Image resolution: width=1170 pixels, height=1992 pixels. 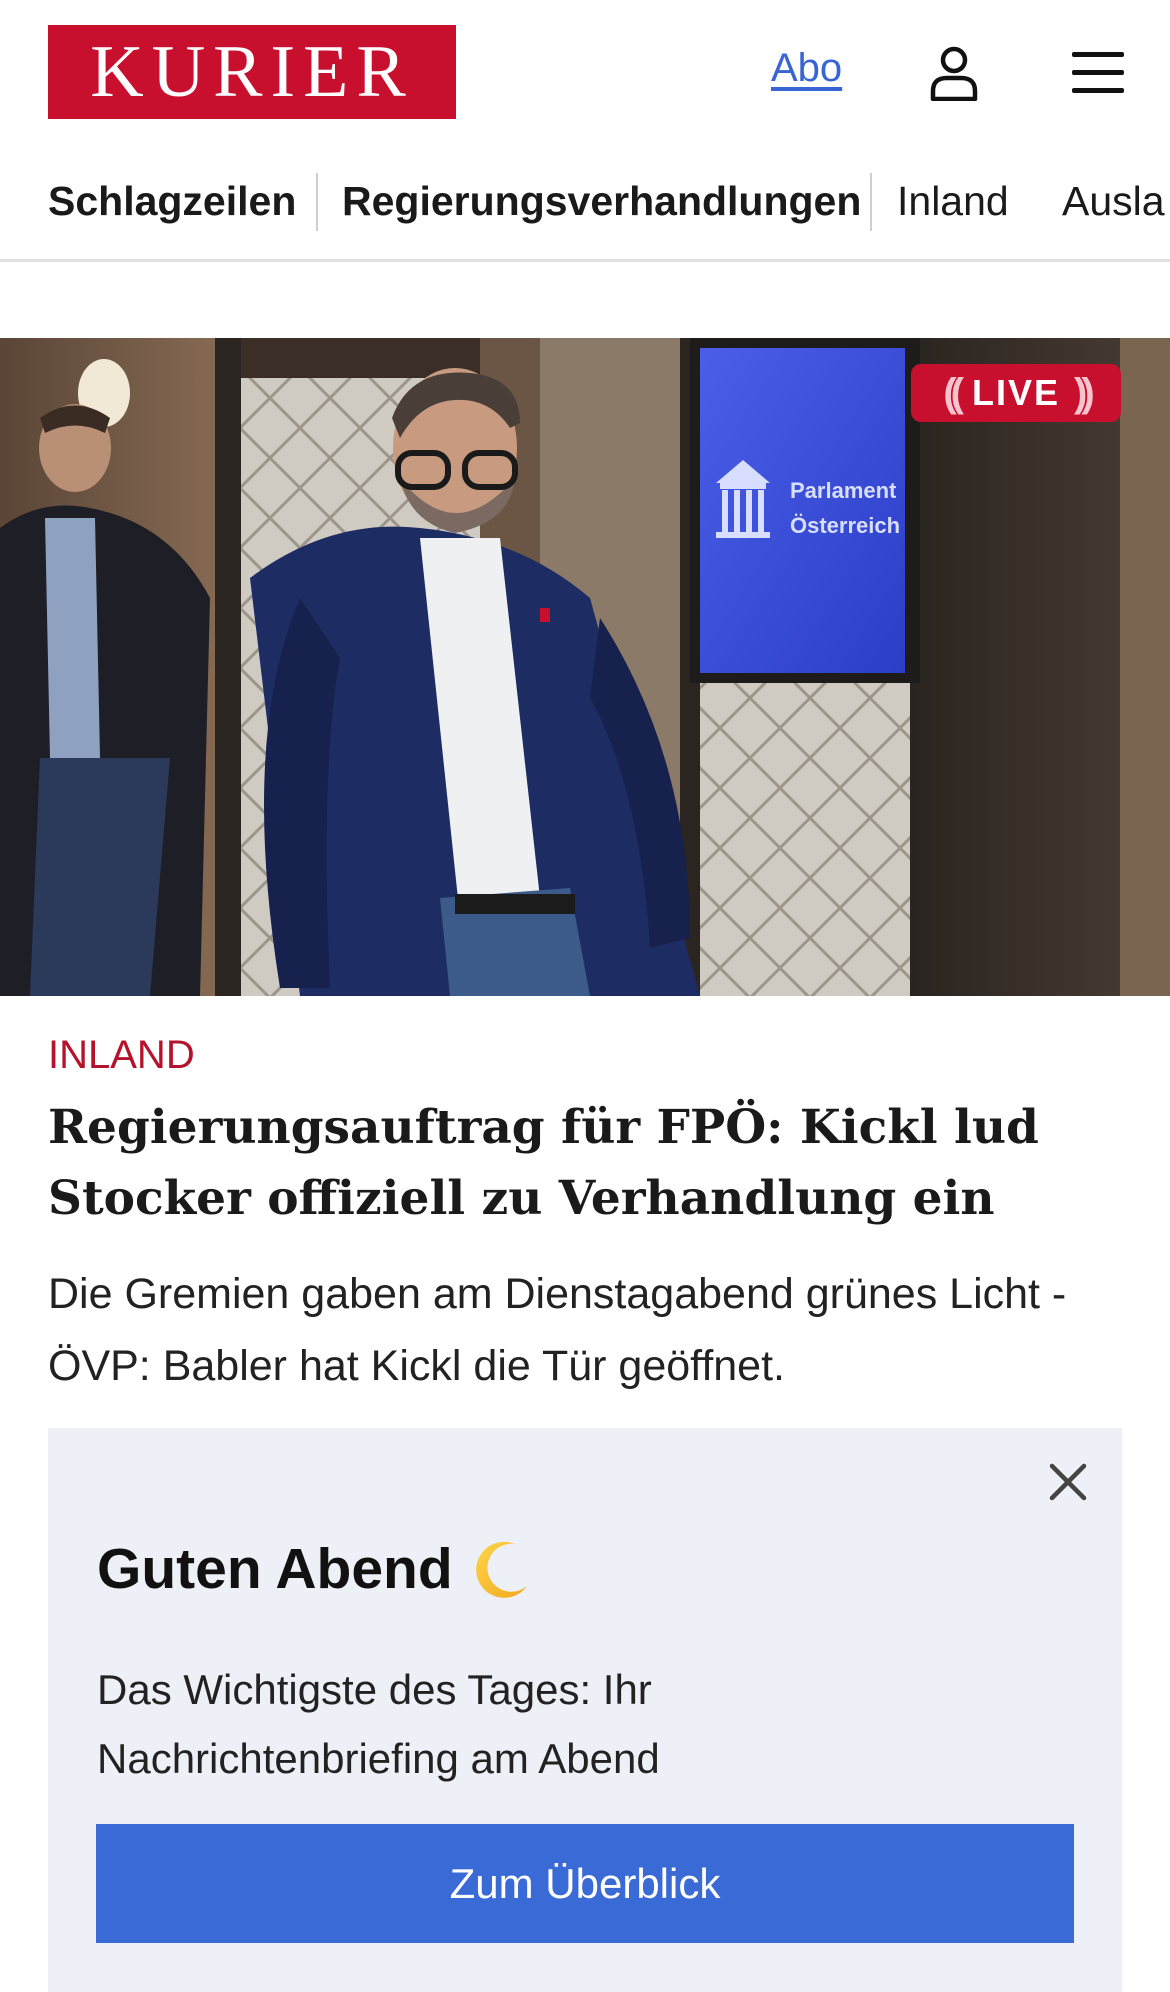 What do you see at coordinates (1113, 201) in the screenshot?
I see `nav-item-ausland: Ausla` at bounding box center [1113, 201].